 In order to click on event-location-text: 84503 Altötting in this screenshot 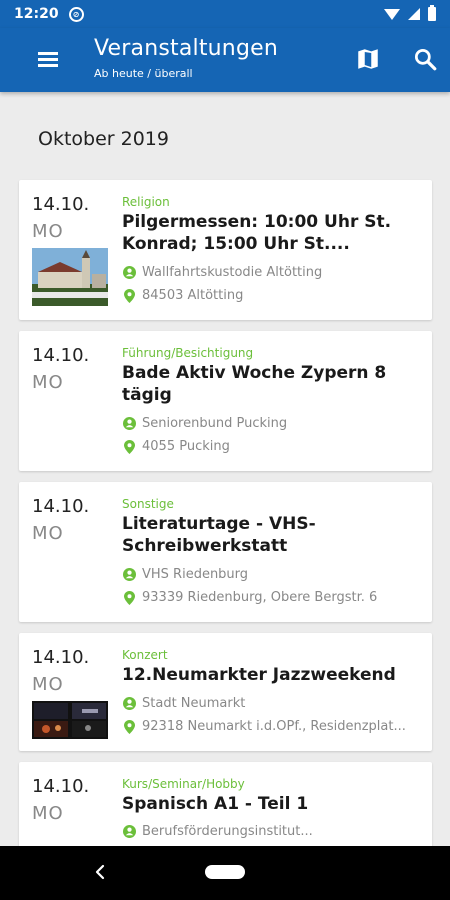, I will do `click(193, 295)`.